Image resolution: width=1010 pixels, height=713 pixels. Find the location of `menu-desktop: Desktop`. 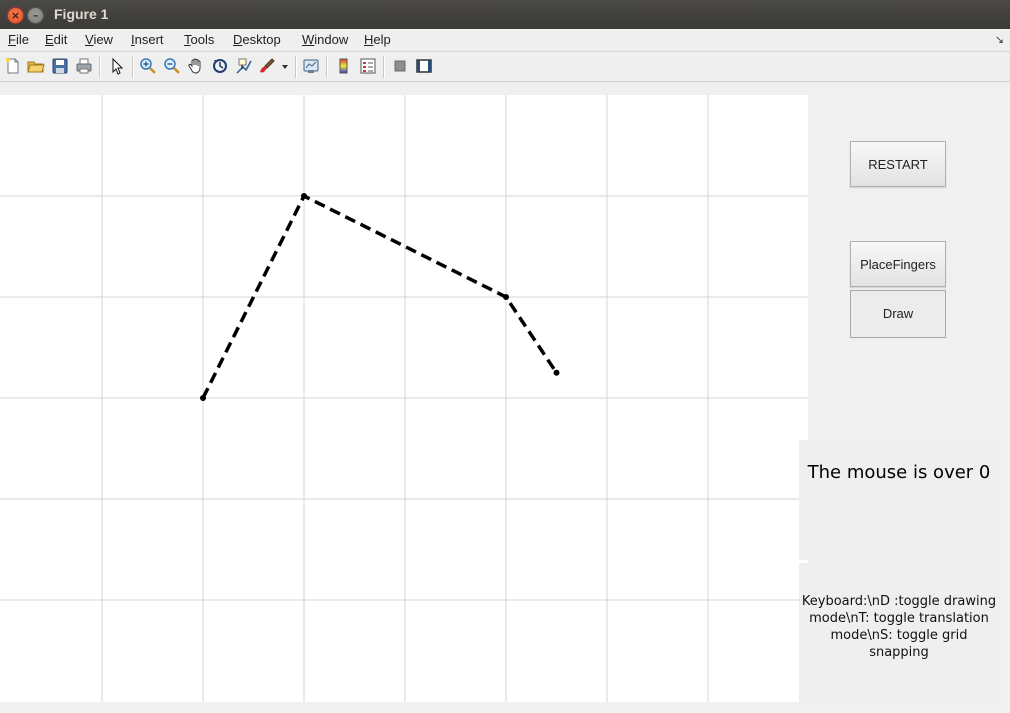

menu-desktop: Desktop is located at coordinates (257, 39).